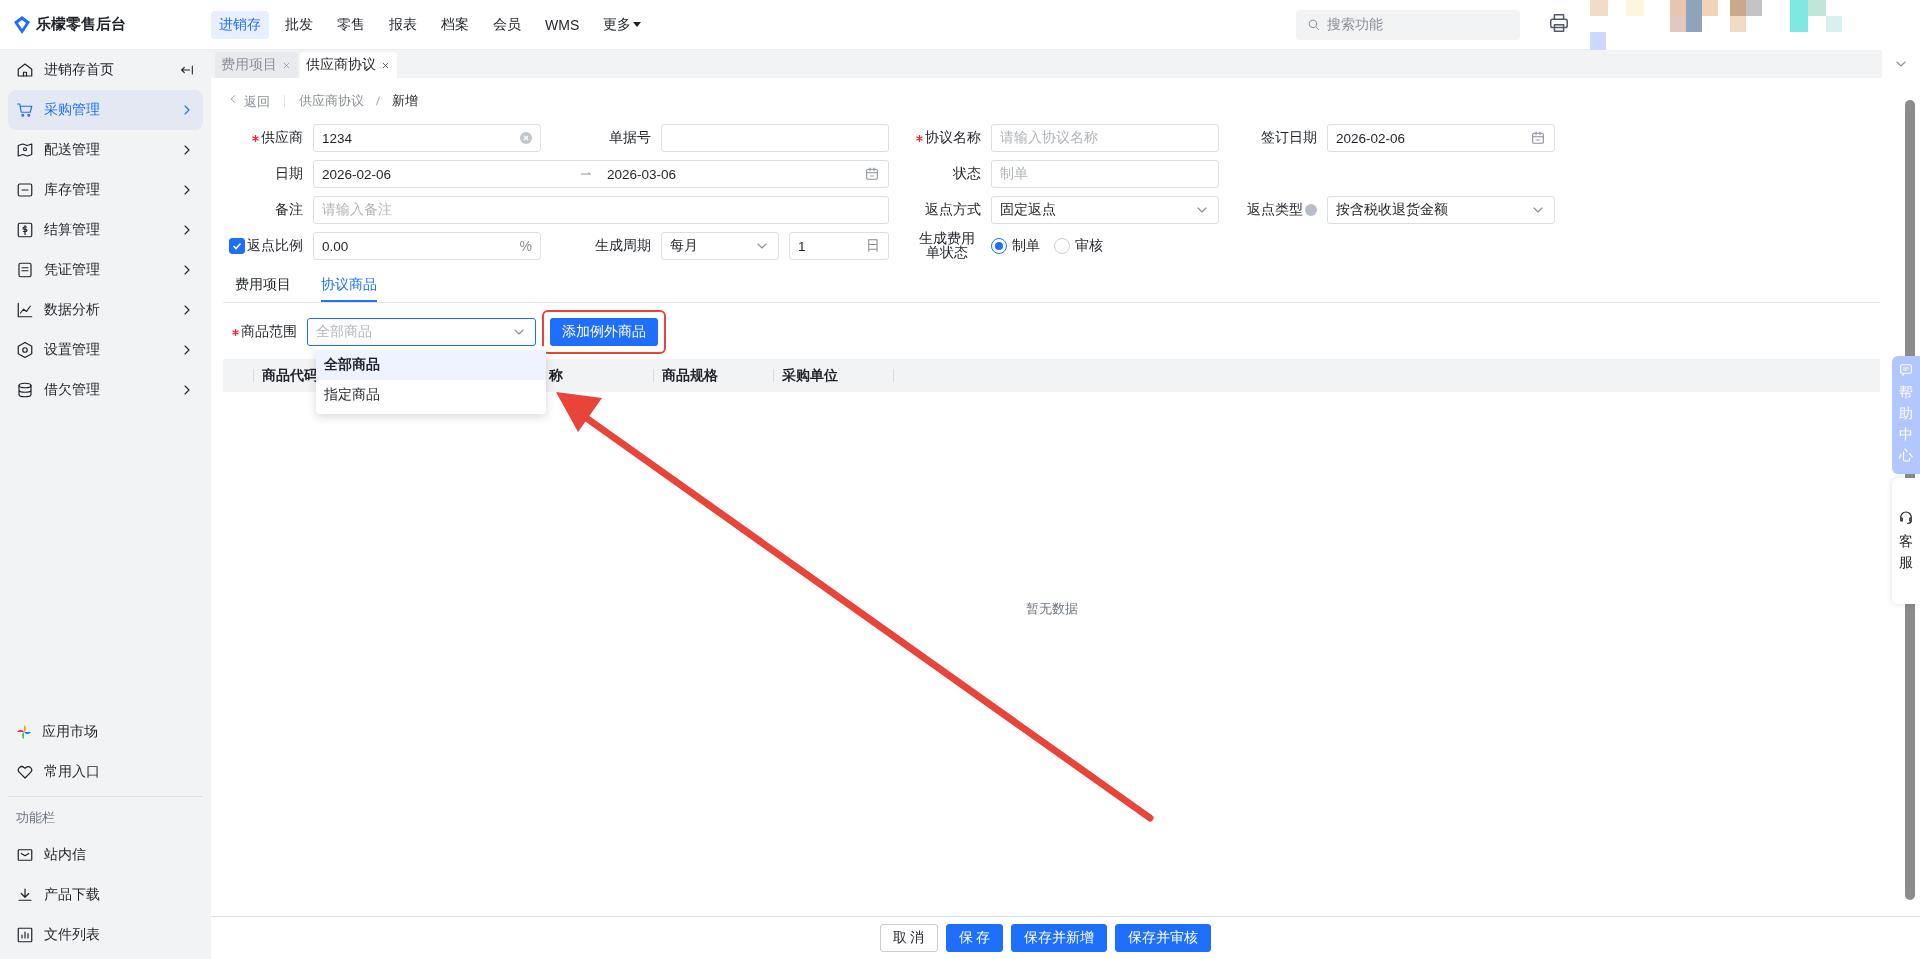  I want to click on back-link: 返回, so click(248, 101).